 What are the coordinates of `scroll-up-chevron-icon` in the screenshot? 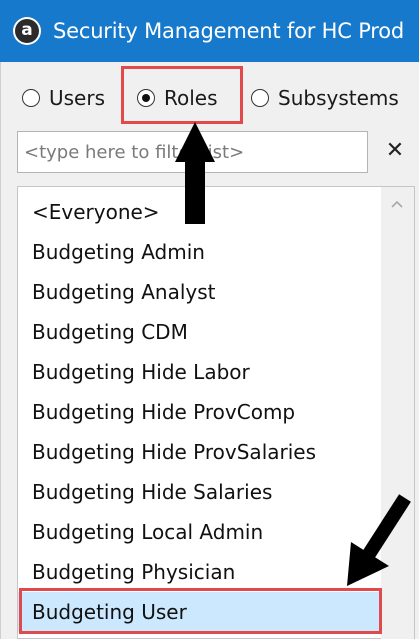 It's located at (397, 204).